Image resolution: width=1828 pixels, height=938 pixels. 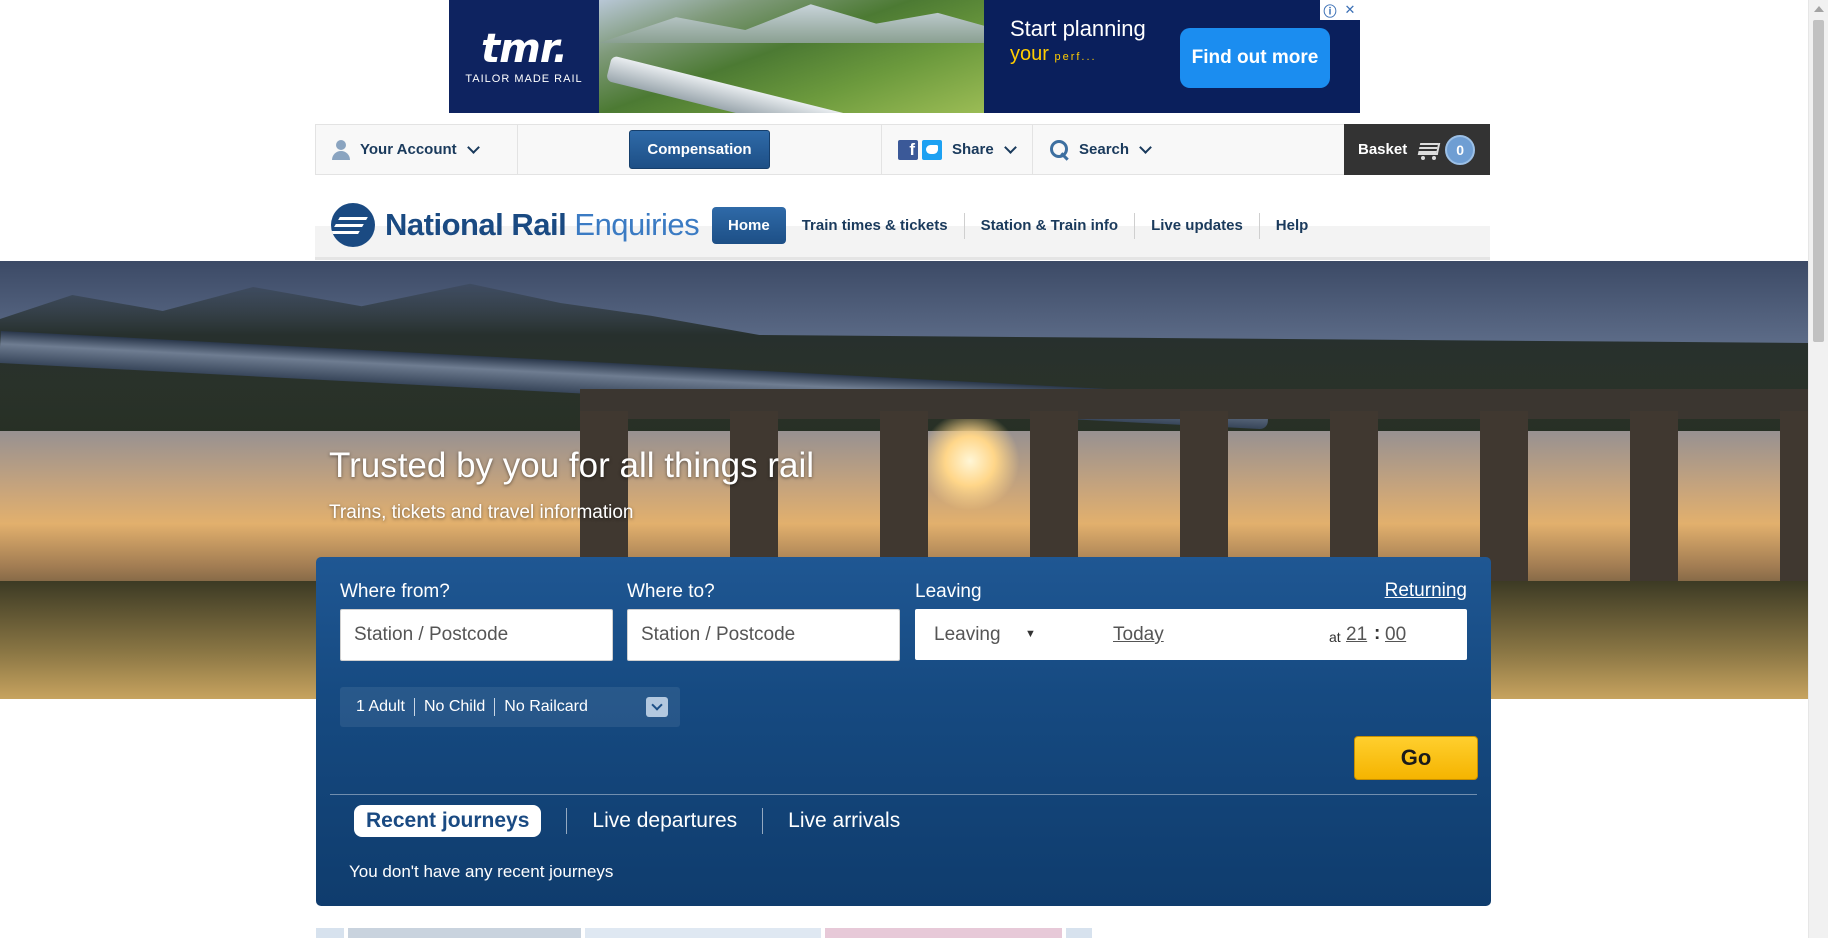 I want to click on passenger-selector: 1 Adult No Child No Railcard, so click(x=510, y=707).